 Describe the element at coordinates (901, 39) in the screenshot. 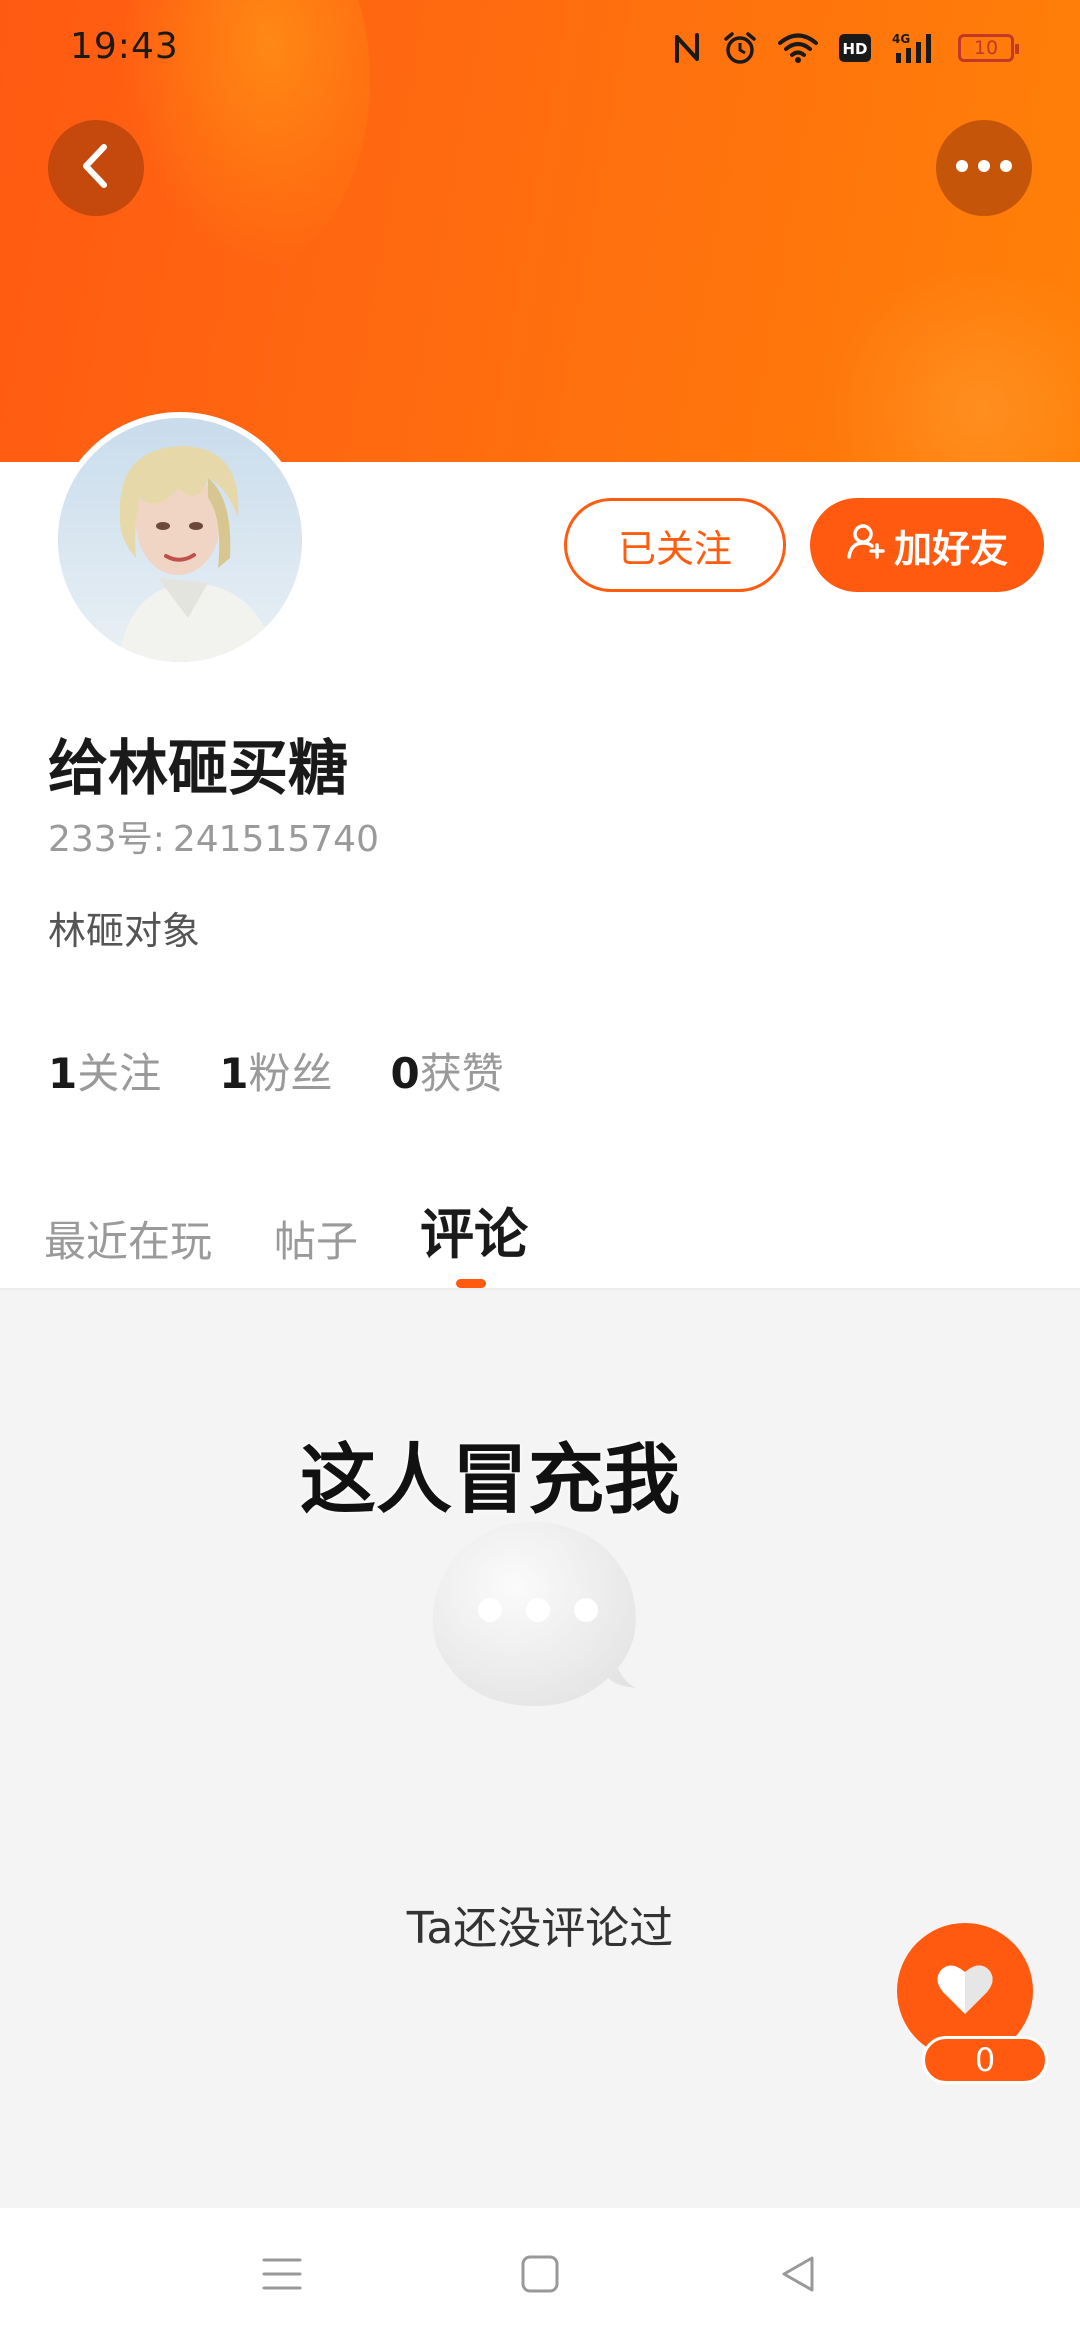

I see `svg-text: 4G` at that location.